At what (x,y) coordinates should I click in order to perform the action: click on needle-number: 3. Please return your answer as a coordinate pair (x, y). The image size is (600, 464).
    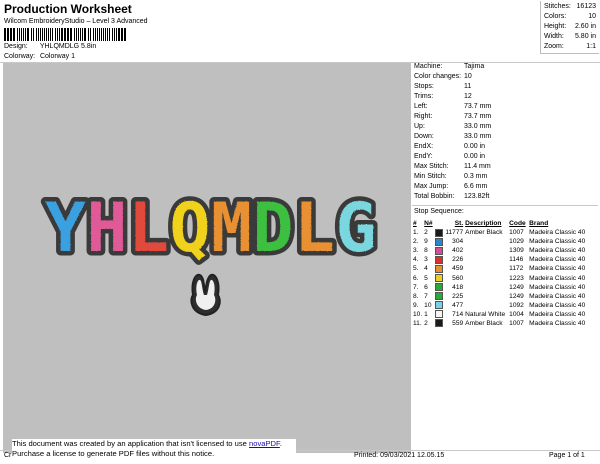
    Looking at the image, I should click on (426, 260).